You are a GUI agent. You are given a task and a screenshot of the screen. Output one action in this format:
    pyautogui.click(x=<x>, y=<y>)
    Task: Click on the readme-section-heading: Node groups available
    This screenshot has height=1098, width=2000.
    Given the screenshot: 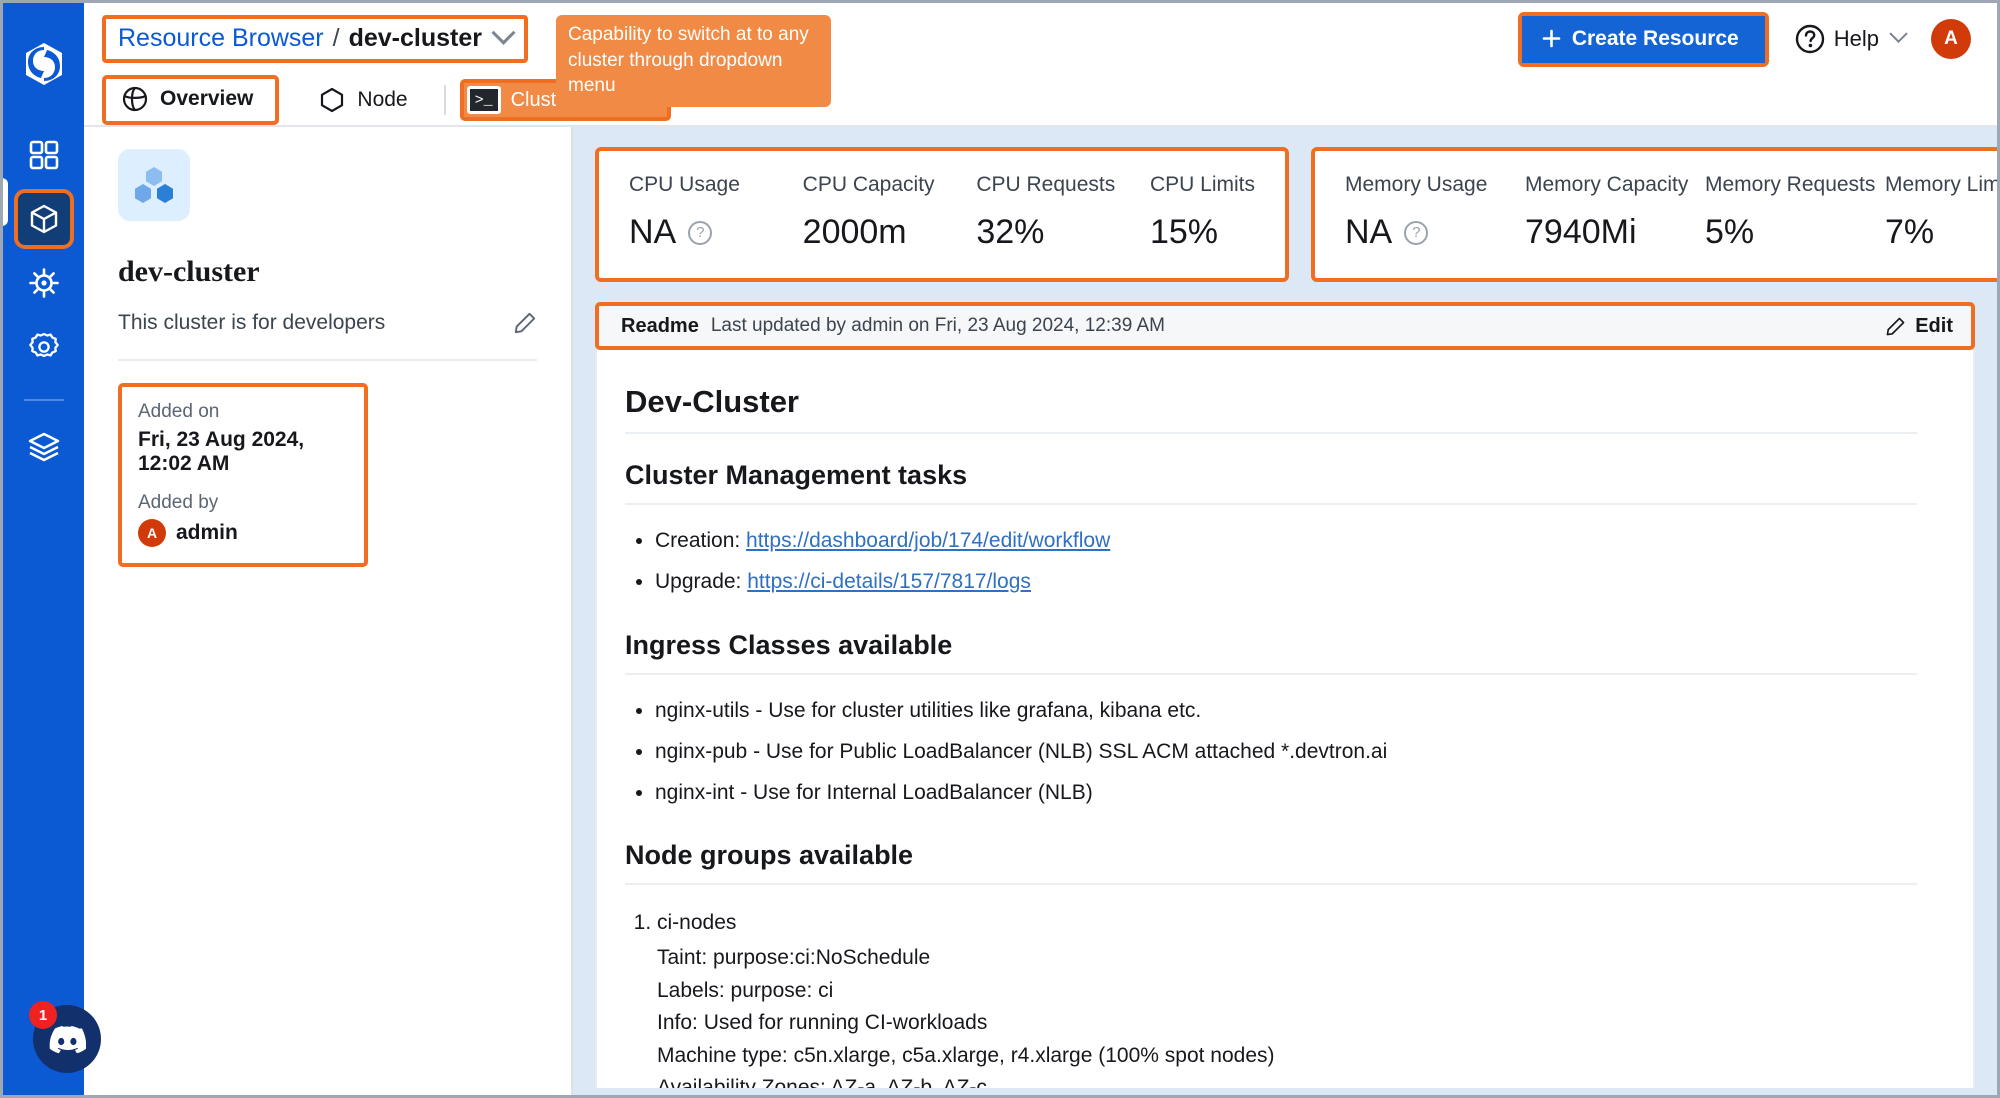 What is the action you would take?
    pyautogui.click(x=1271, y=863)
    